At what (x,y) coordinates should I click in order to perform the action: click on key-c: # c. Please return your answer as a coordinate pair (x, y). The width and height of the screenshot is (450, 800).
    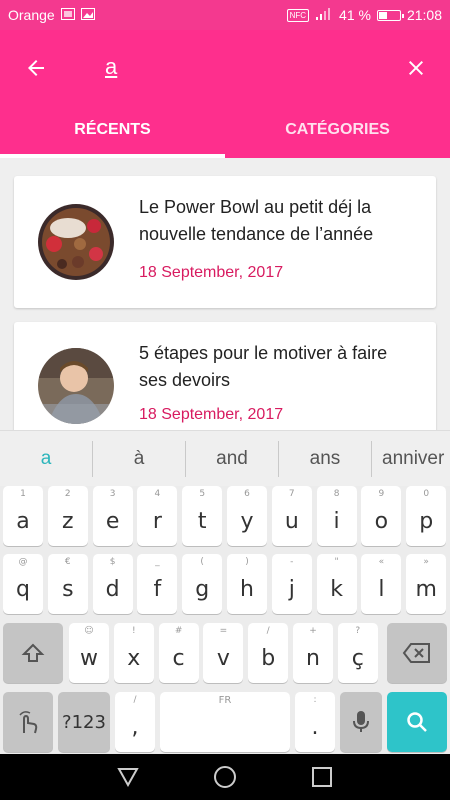
    Looking at the image, I should click on (178, 653).